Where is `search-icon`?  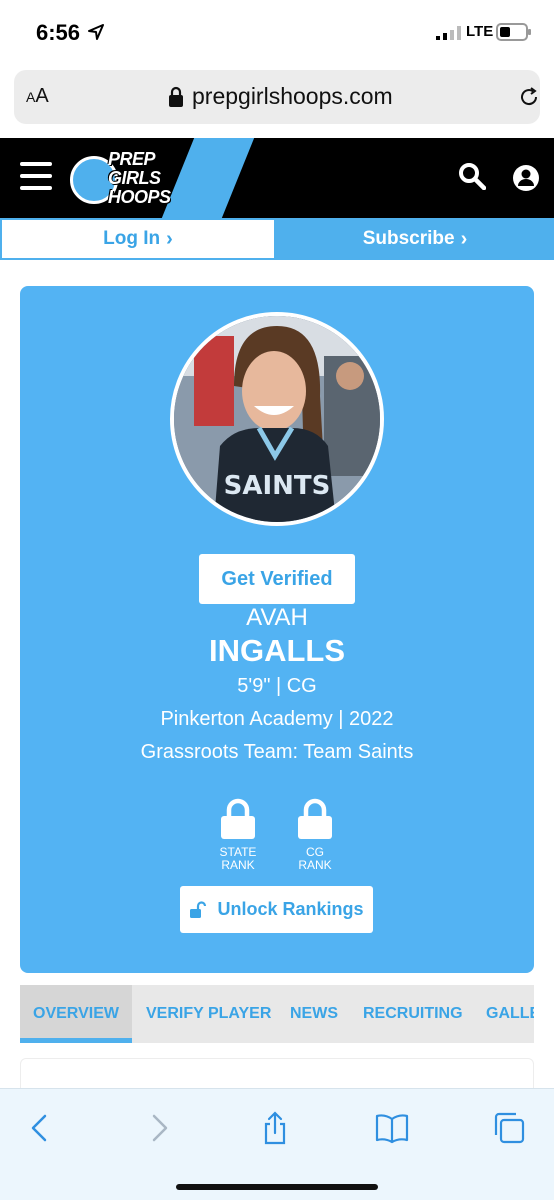
search-icon is located at coordinates (472, 176).